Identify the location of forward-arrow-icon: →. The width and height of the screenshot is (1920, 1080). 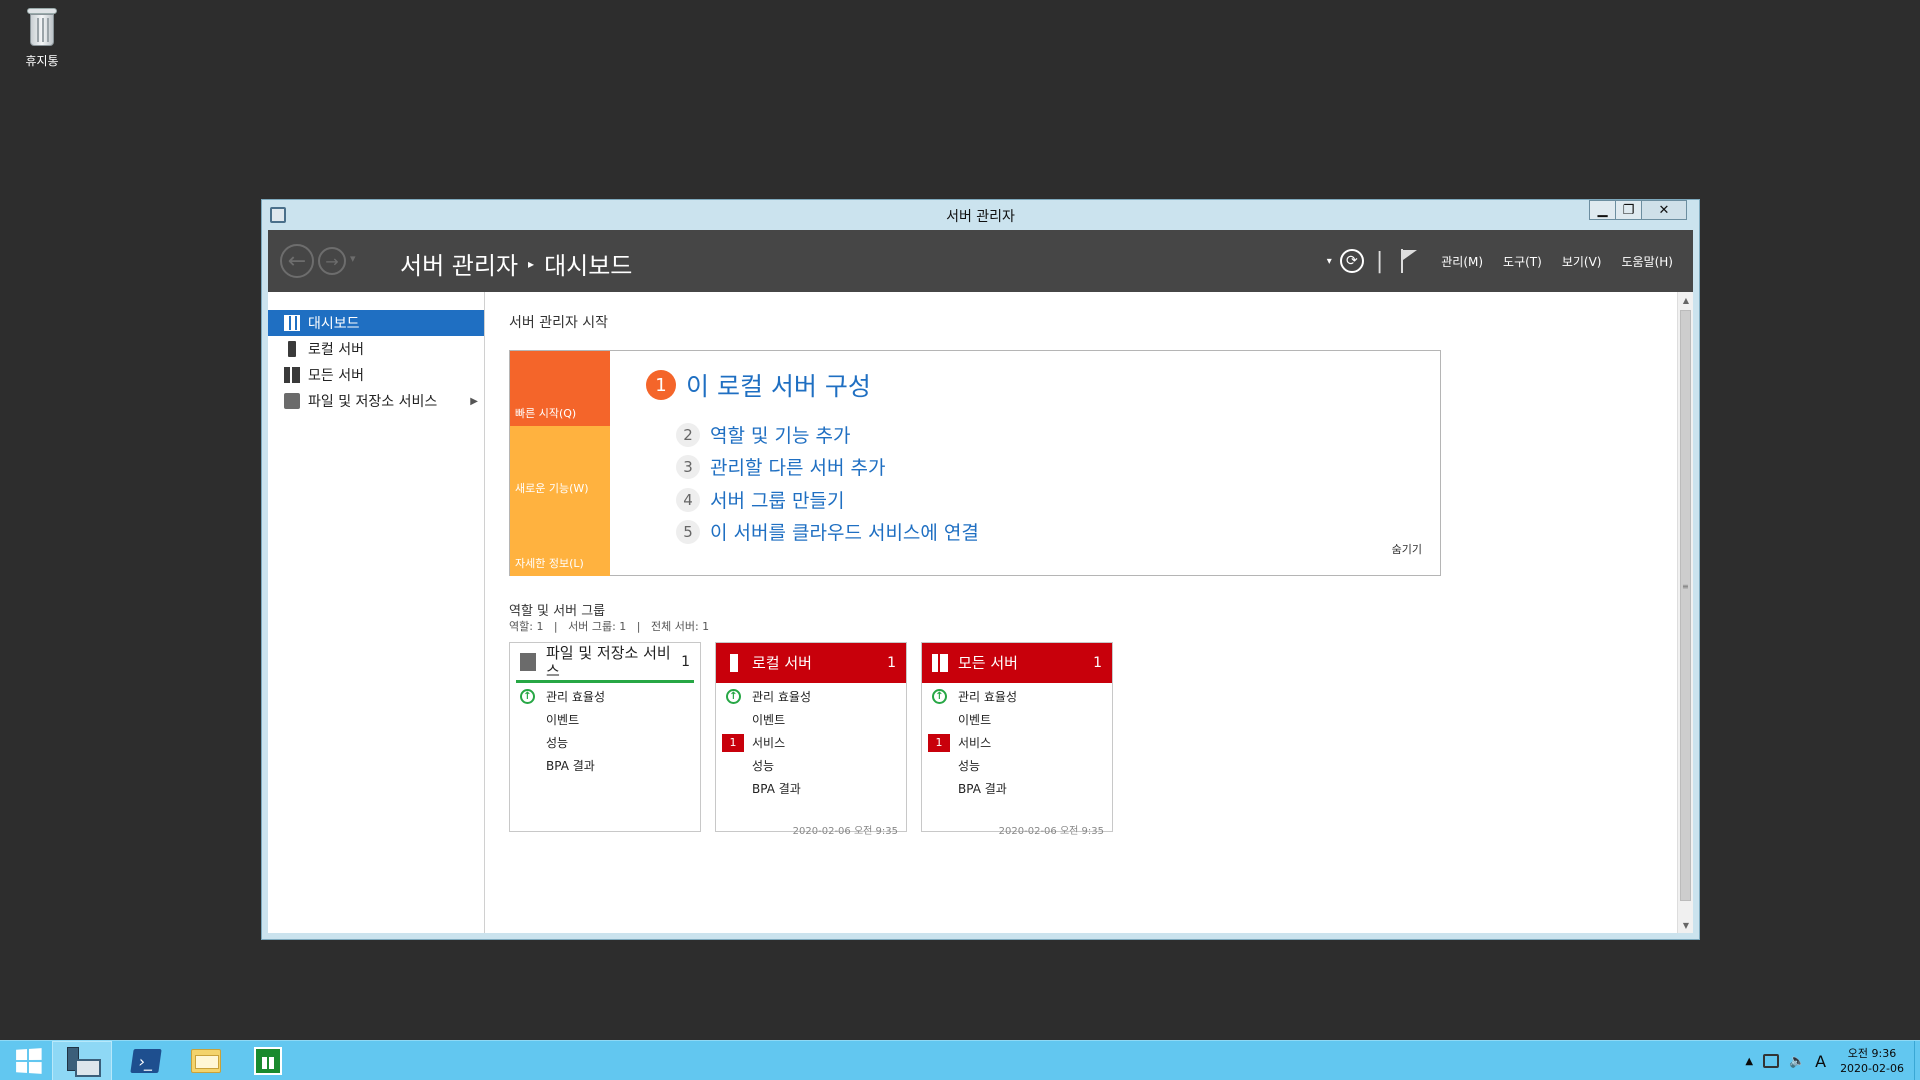
(332, 261).